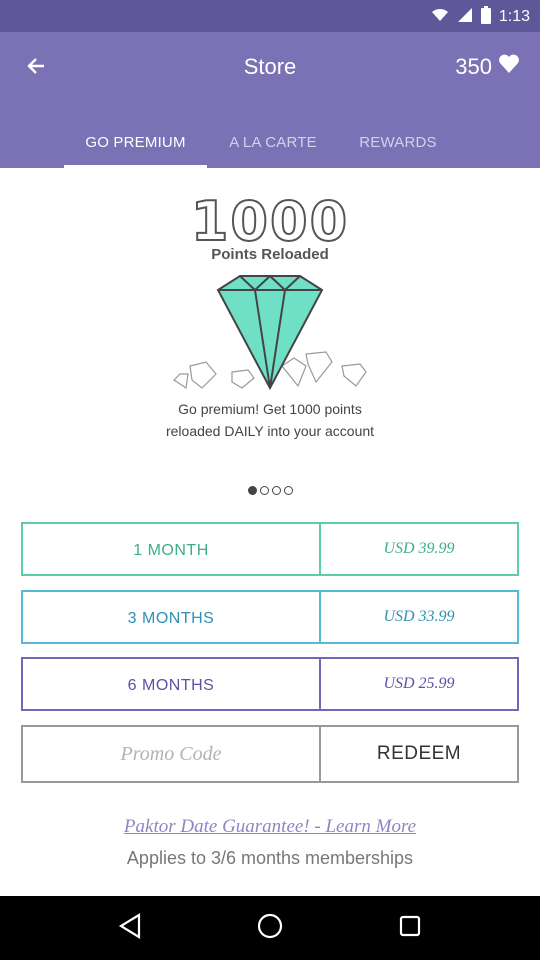 This screenshot has width=540, height=960. I want to click on wifi-icon, so click(440, 17).